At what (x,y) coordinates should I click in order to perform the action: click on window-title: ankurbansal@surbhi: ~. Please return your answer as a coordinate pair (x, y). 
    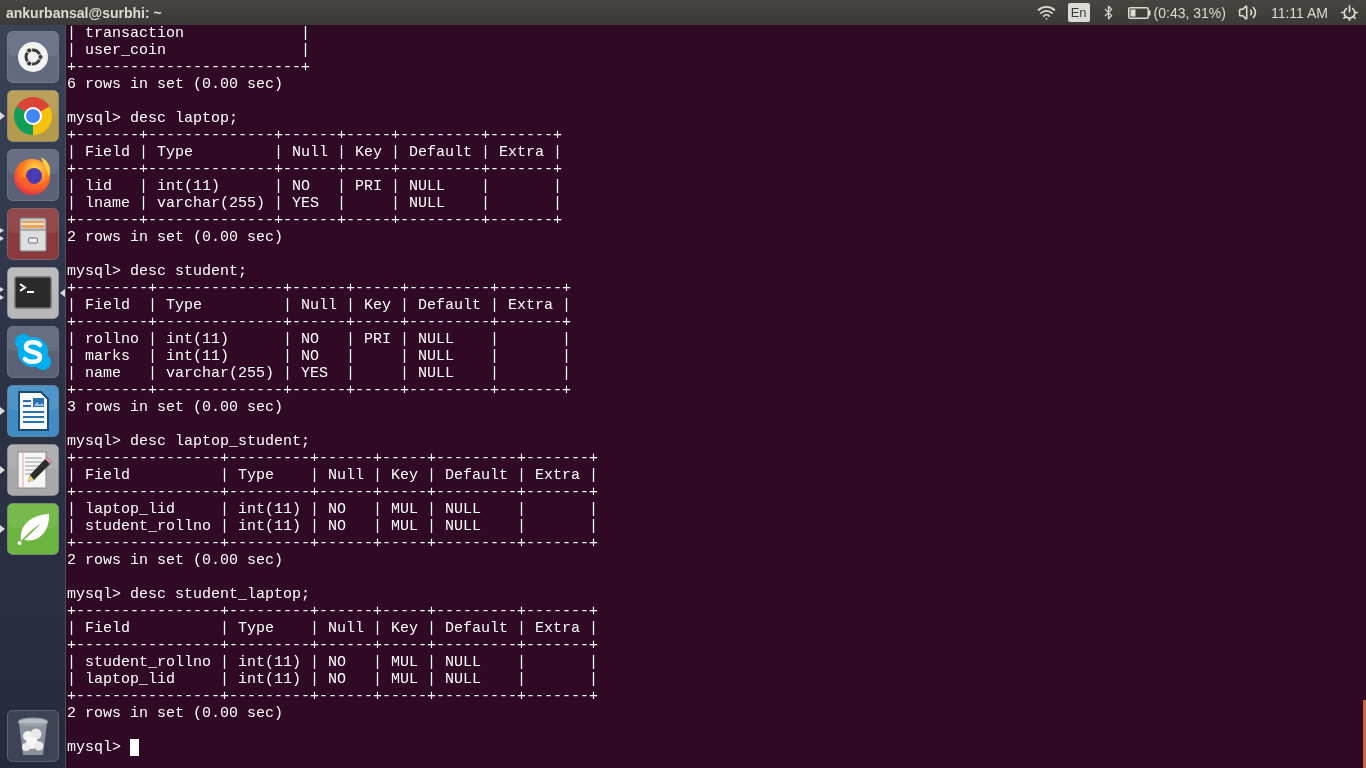
    Looking at the image, I should click on (84, 12).